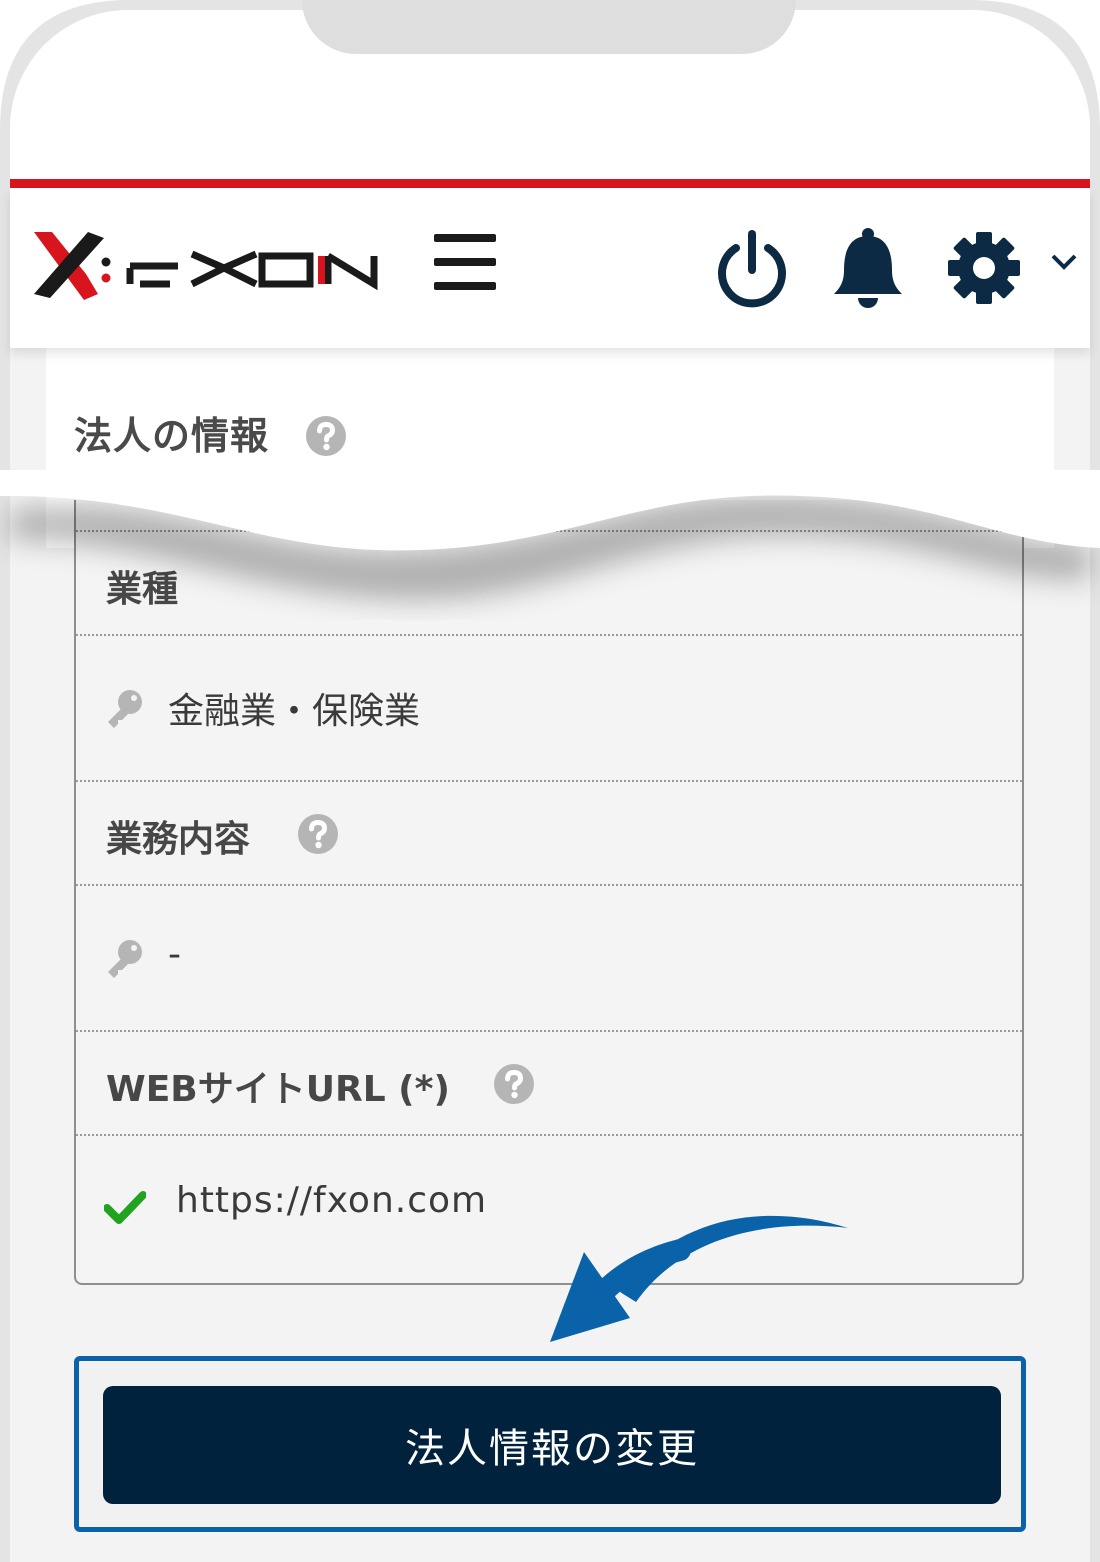  Describe the element at coordinates (549, 957) in the screenshot. I see `field-value-row: -` at that location.